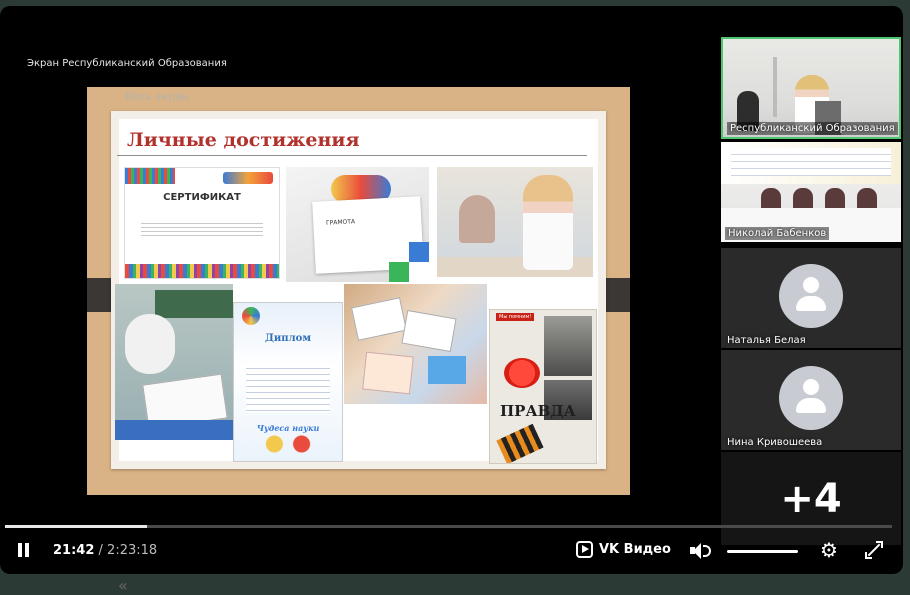 The image size is (910, 595). Describe the element at coordinates (829, 550) in the screenshot. I see `gear-icon: ⚙` at that location.